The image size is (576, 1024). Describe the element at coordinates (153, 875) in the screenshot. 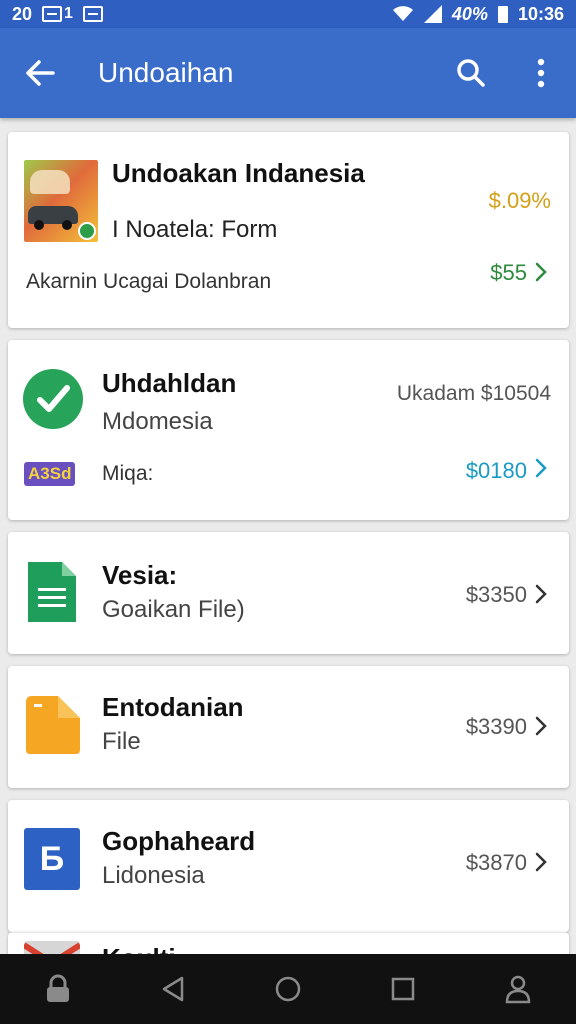

I see `item-subtitle: Lidonesia` at that location.